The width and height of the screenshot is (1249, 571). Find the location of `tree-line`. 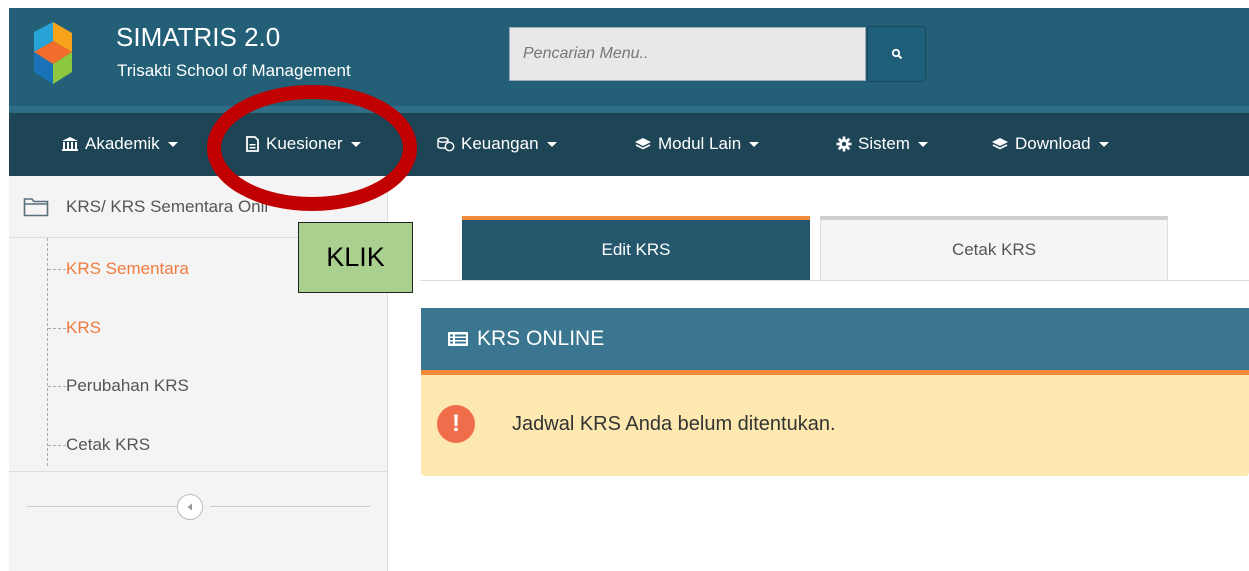

tree-line is located at coordinates (47, 352).